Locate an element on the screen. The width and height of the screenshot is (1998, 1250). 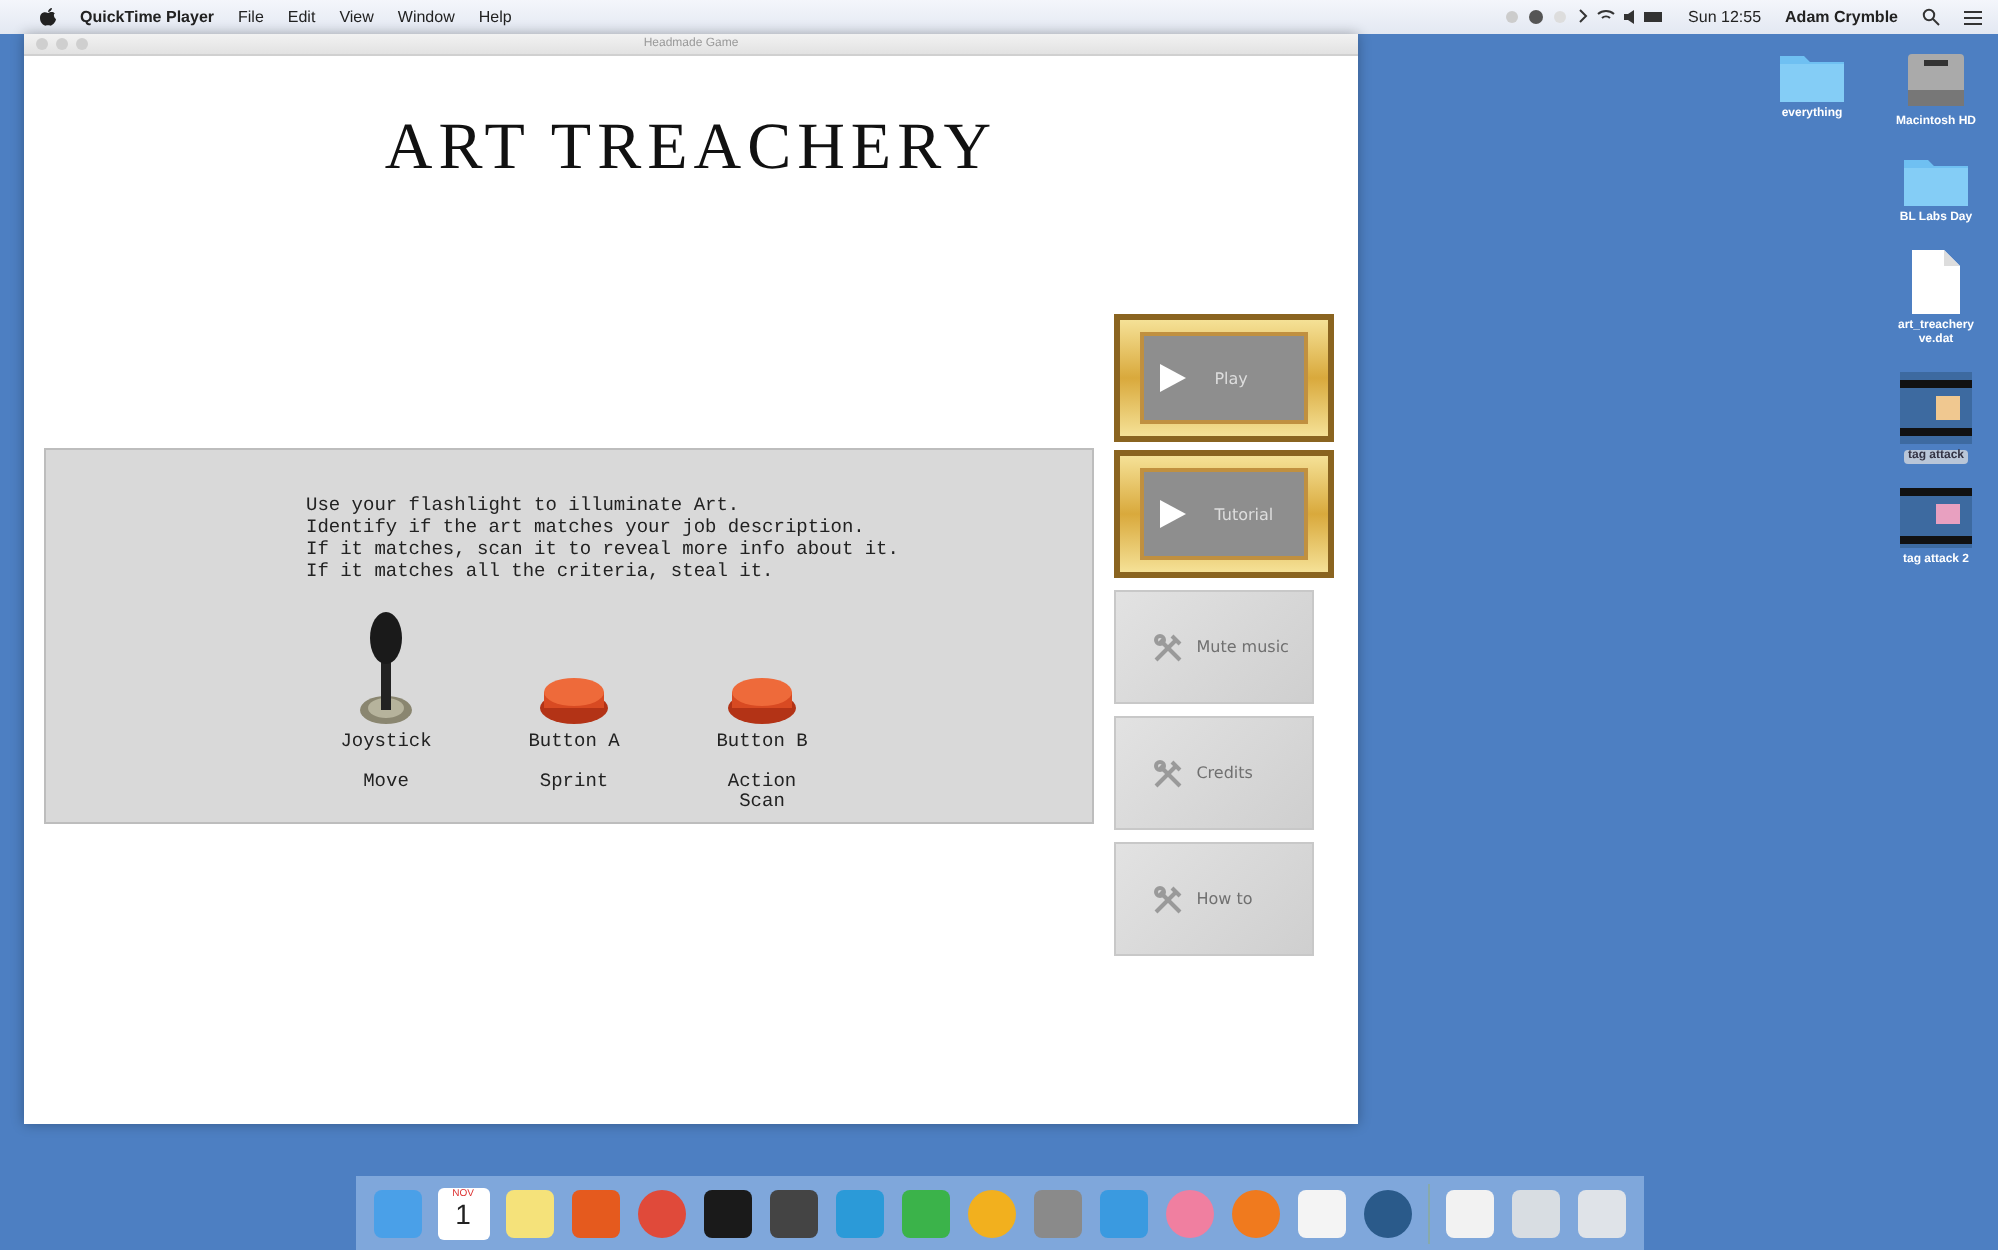
paper-menu-button: How to is located at coordinates (1214, 899).